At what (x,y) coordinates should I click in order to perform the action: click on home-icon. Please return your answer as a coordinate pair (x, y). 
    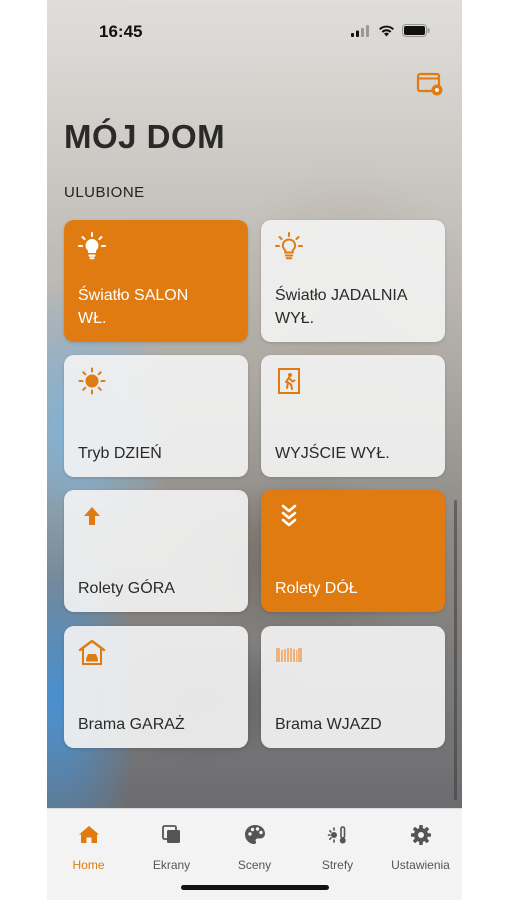
    Looking at the image, I should click on (88, 834).